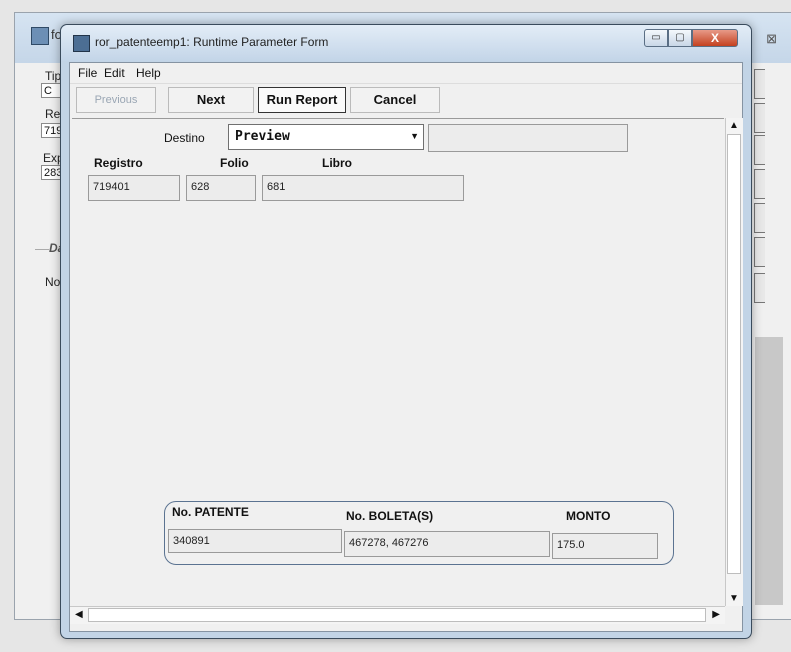  Describe the element at coordinates (255, 541) in the screenshot. I see `patente-field: 340891` at that location.